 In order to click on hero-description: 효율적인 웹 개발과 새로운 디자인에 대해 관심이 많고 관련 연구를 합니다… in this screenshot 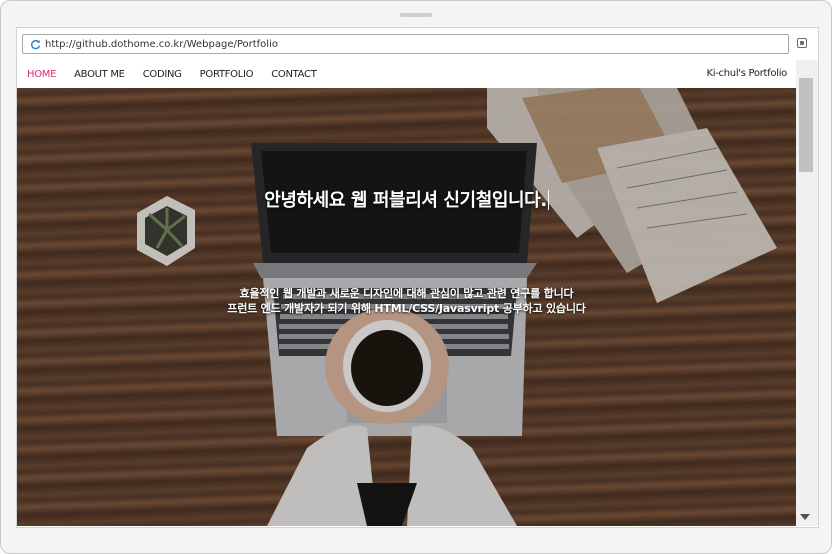, I will do `click(406, 301)`.